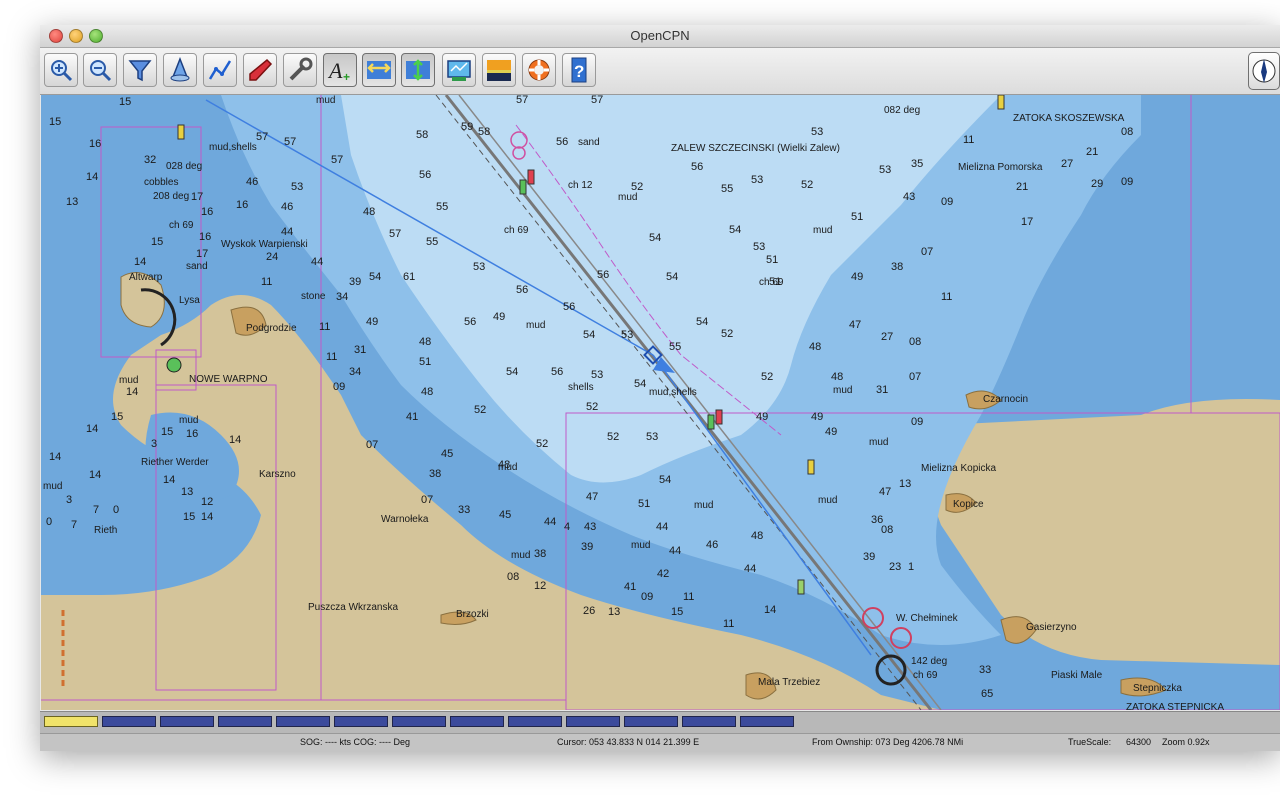 The width and height of the screenshot is (1280, 800). I want to click on window-title: OpenCPN, so click(660, 35).